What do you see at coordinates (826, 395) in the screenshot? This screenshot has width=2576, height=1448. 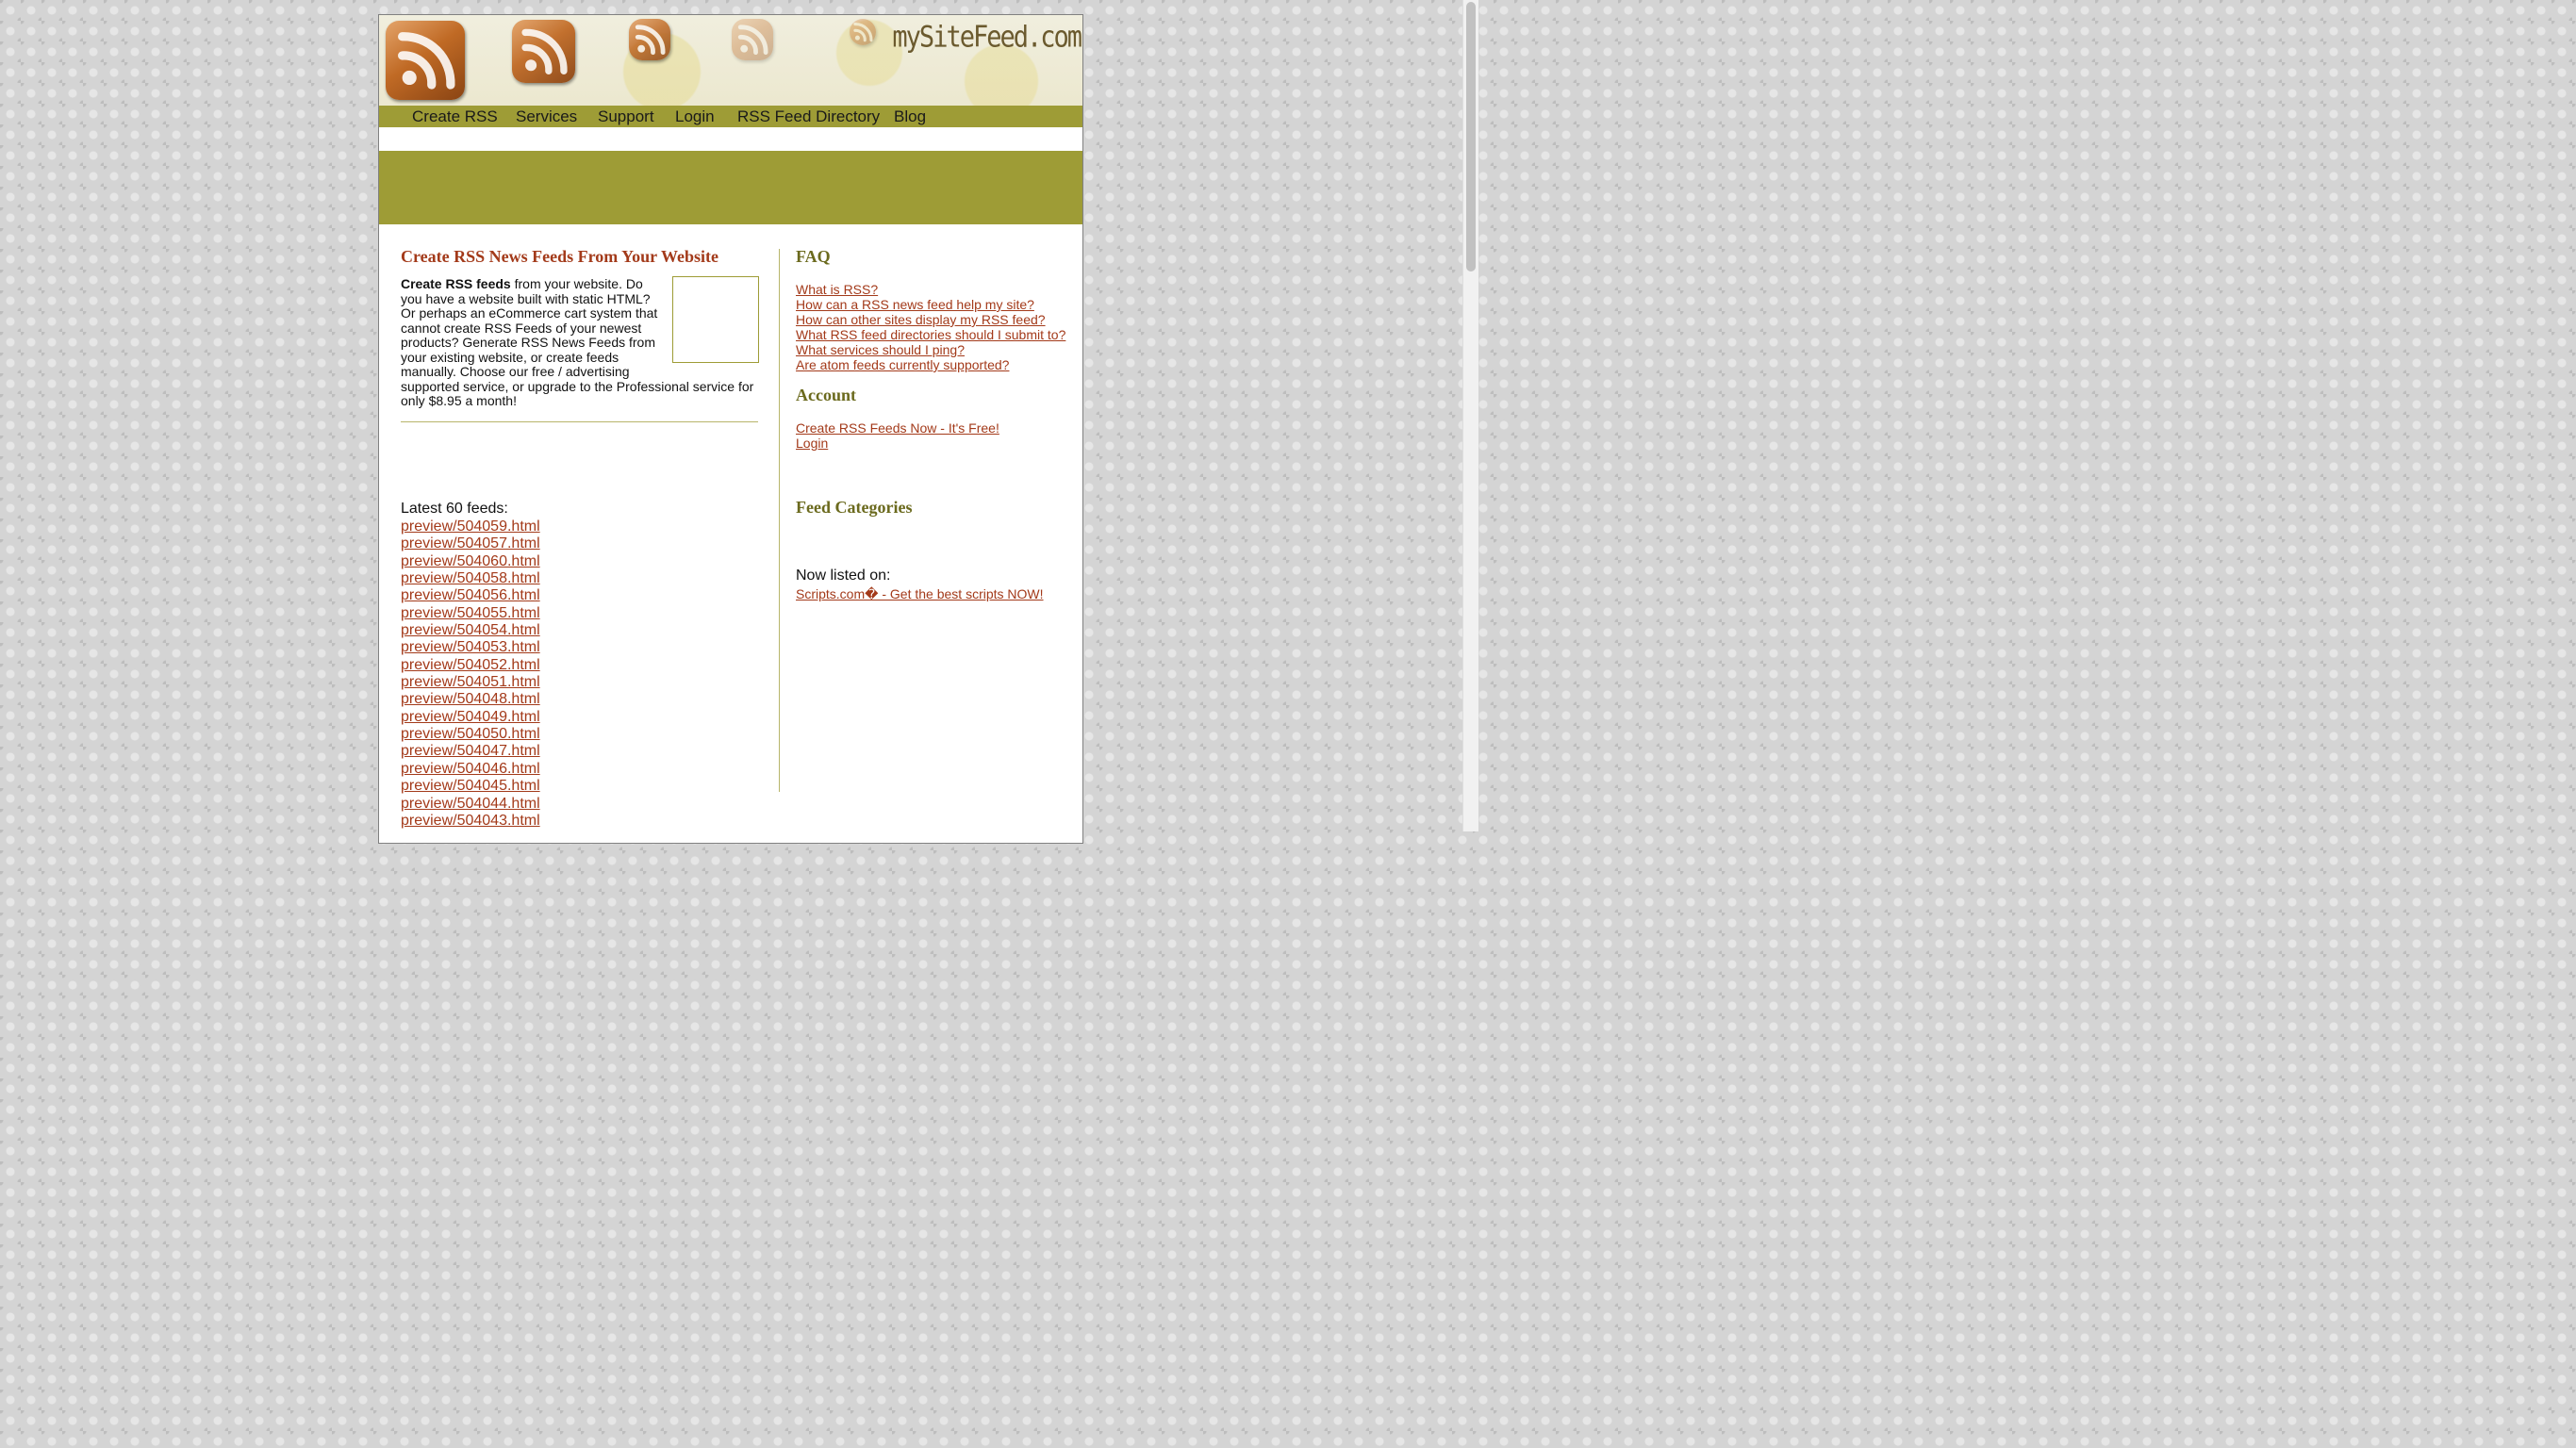 I see `account-heading: Account` at bounding box center [826, 395].